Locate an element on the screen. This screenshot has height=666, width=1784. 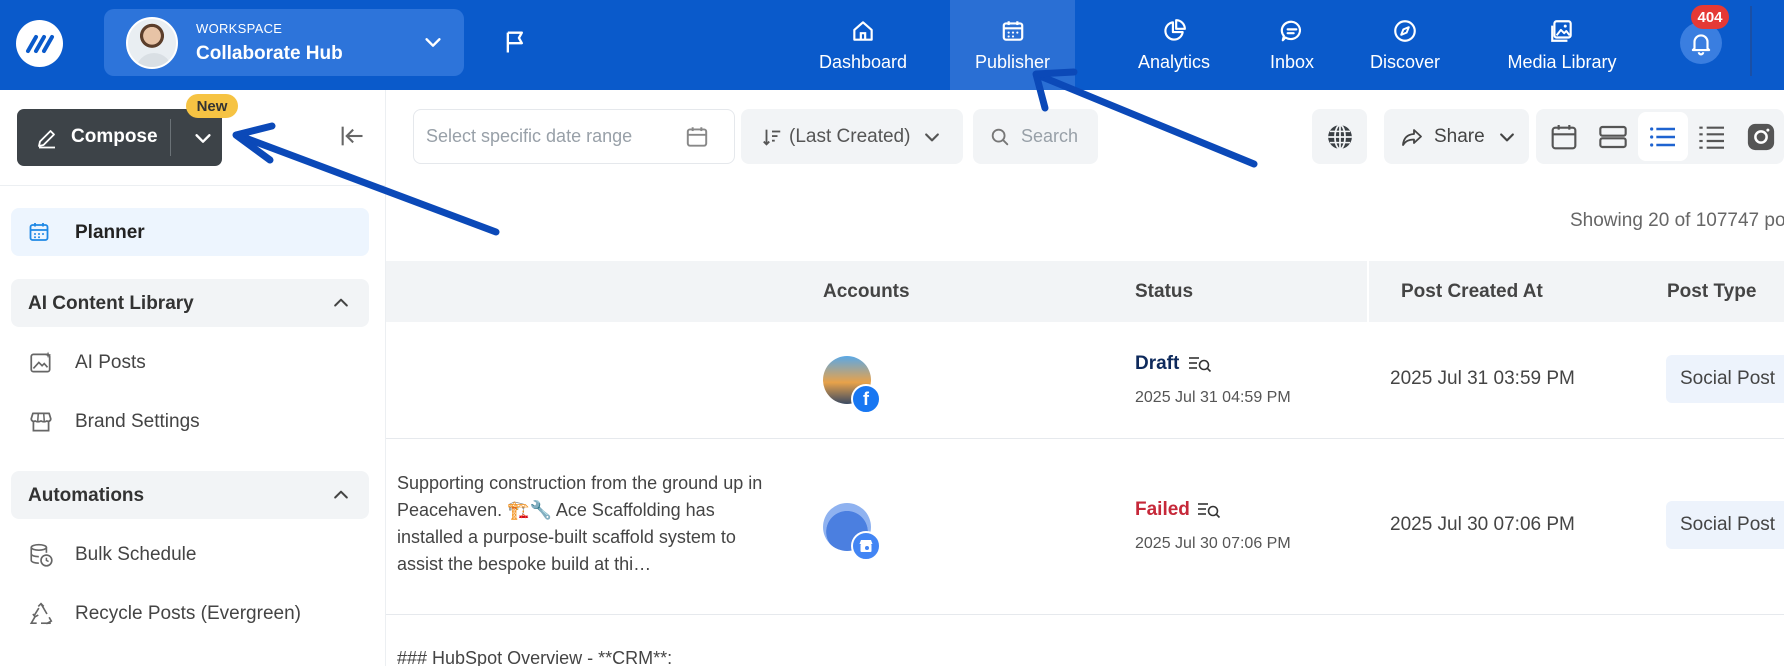
topbar-divider is located at coordinates (1751, 41).